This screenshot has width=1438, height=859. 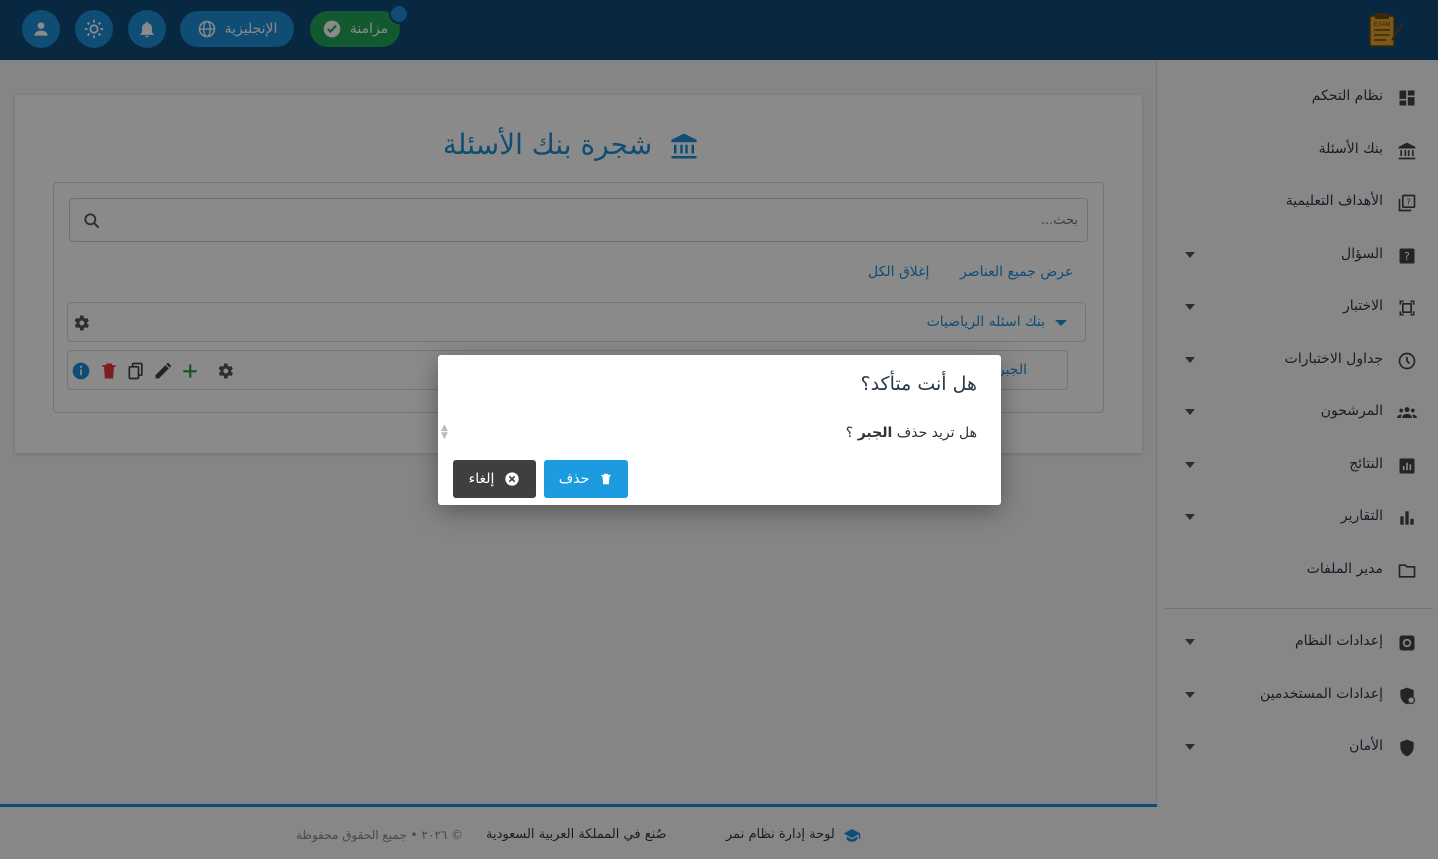 I want to click on dialog-title: هل أنت متأكد؟, so click(x=918, y=384).